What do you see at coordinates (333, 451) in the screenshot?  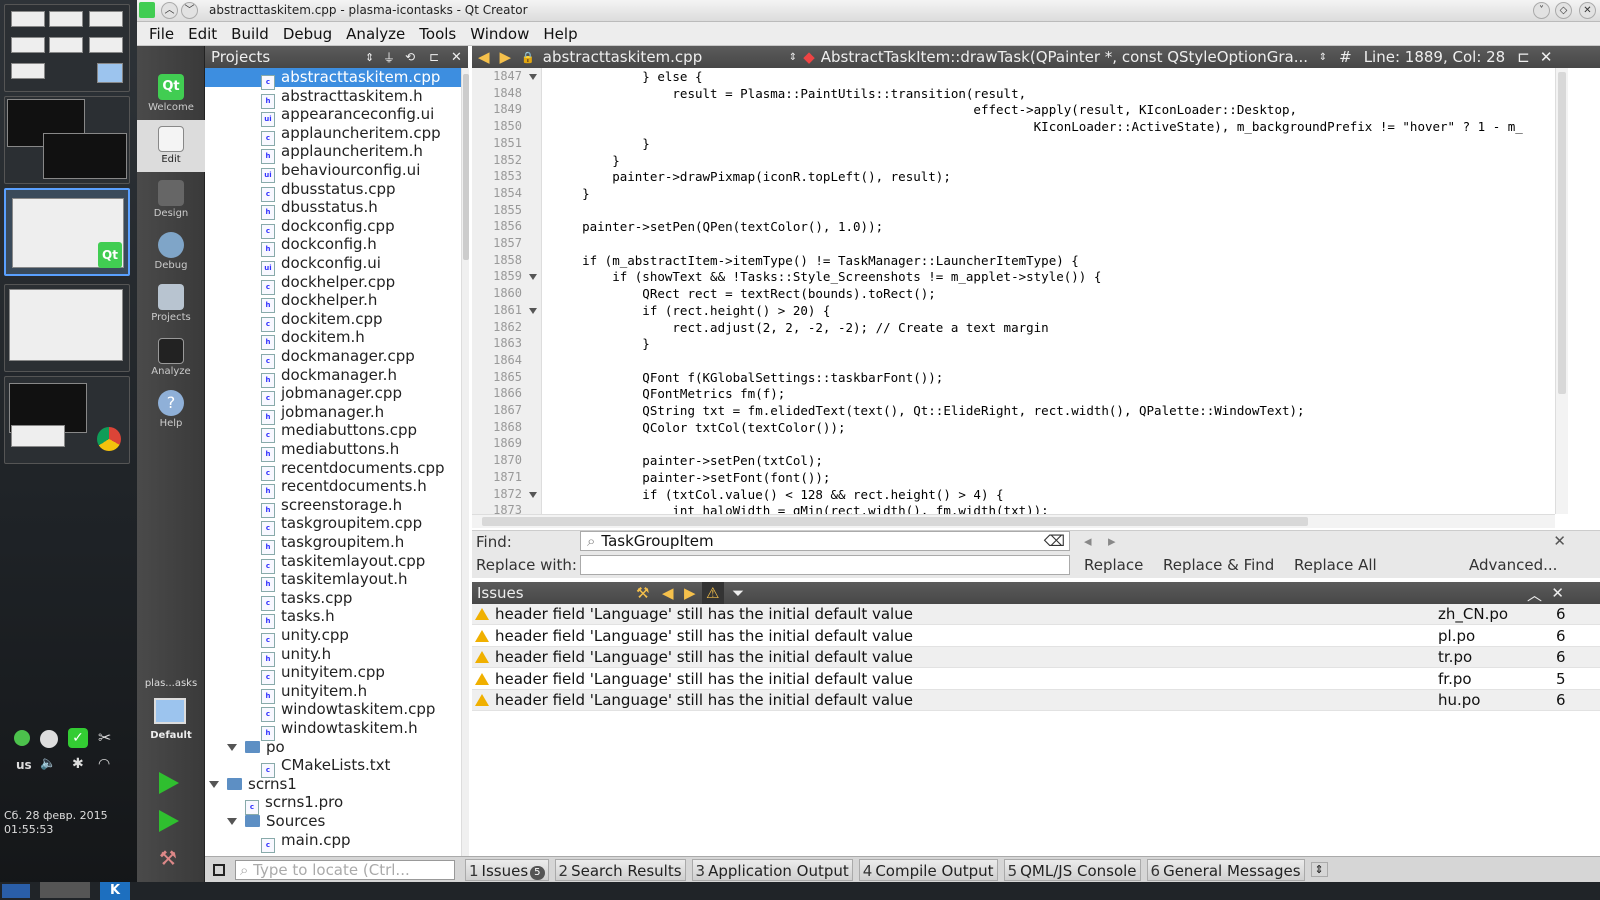 I see `file-item: h mediabuttons.h` at bounding box center [333, 451].